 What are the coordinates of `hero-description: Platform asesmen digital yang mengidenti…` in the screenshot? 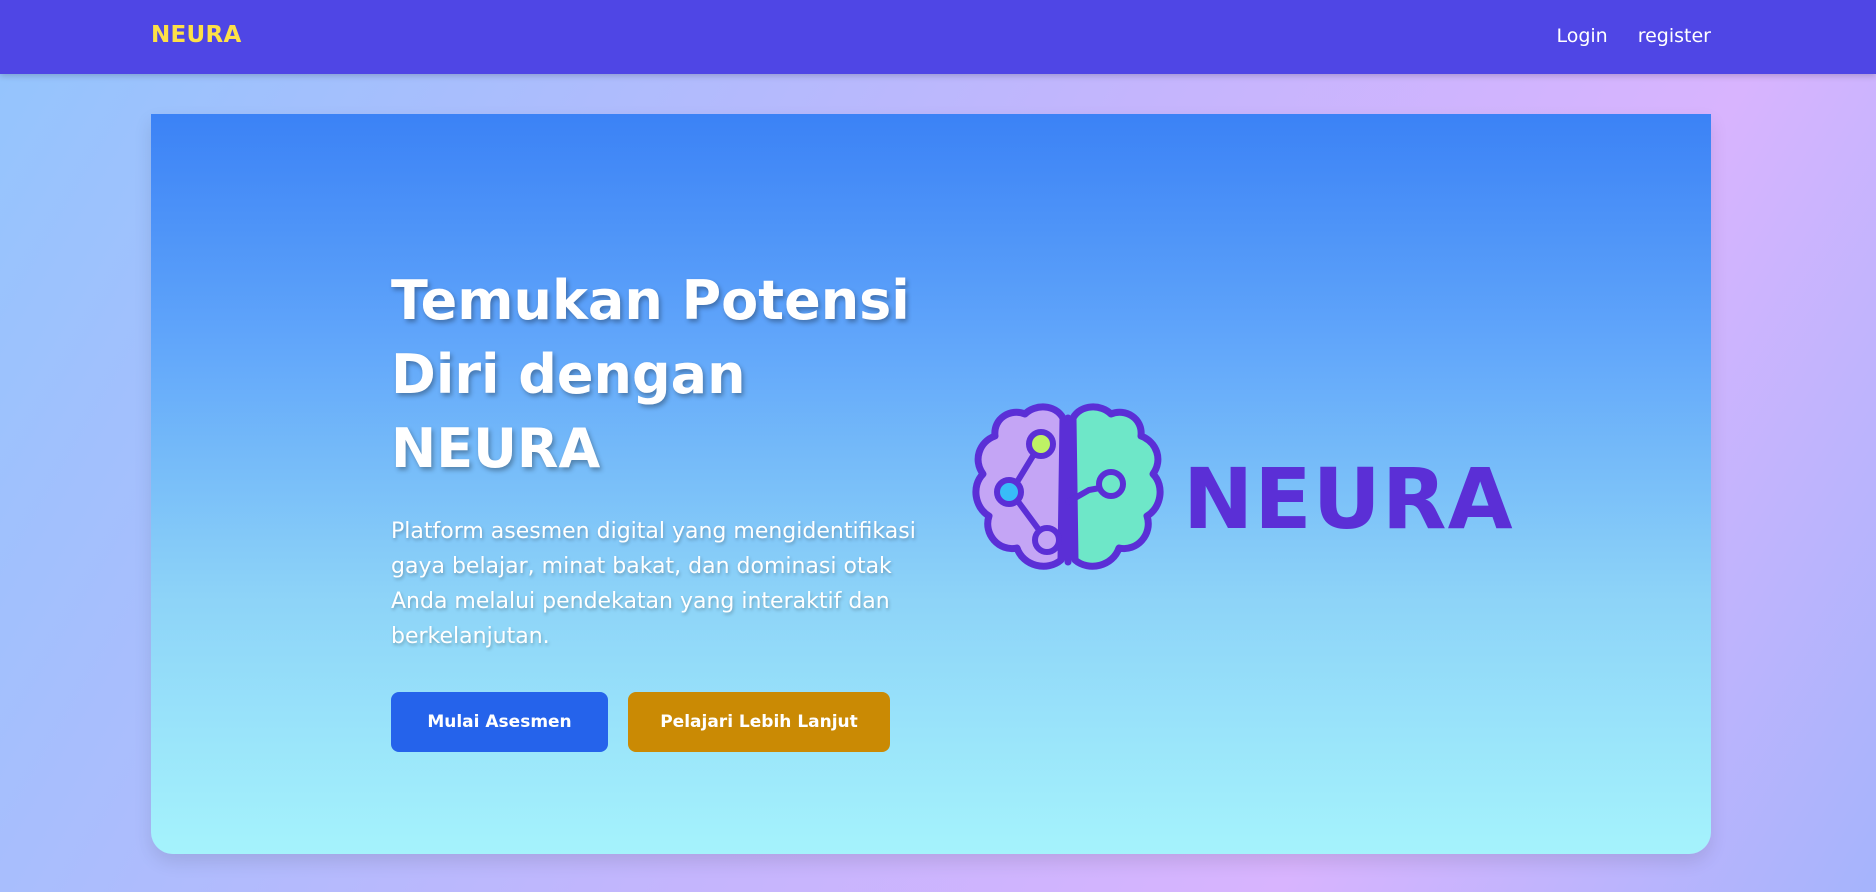 It's located at (653, 584).